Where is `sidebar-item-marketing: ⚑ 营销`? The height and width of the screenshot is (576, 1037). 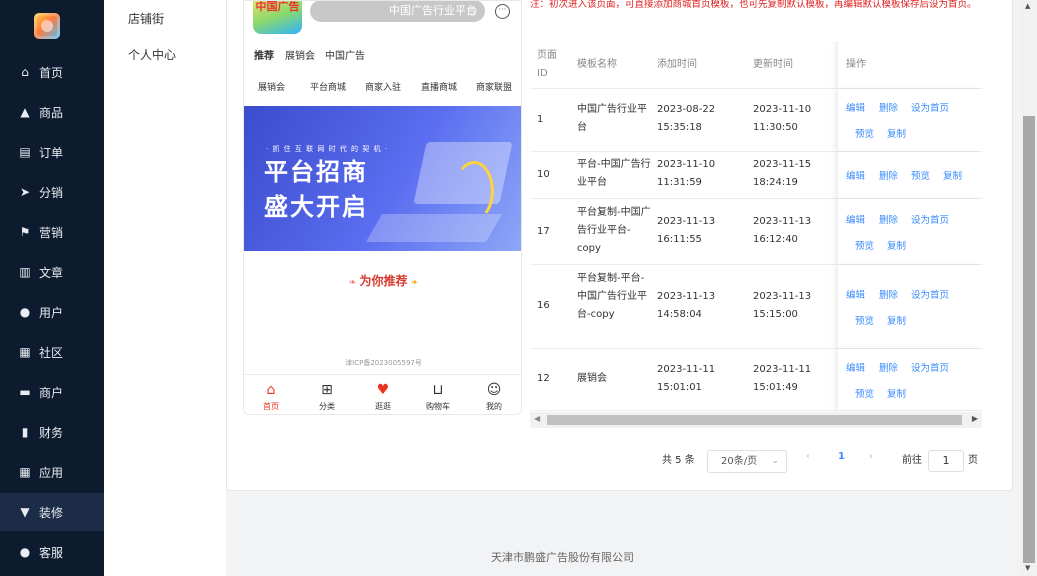 sidebar-item-marketing: ⚑ 营销 is located at coordinates (52, 232).